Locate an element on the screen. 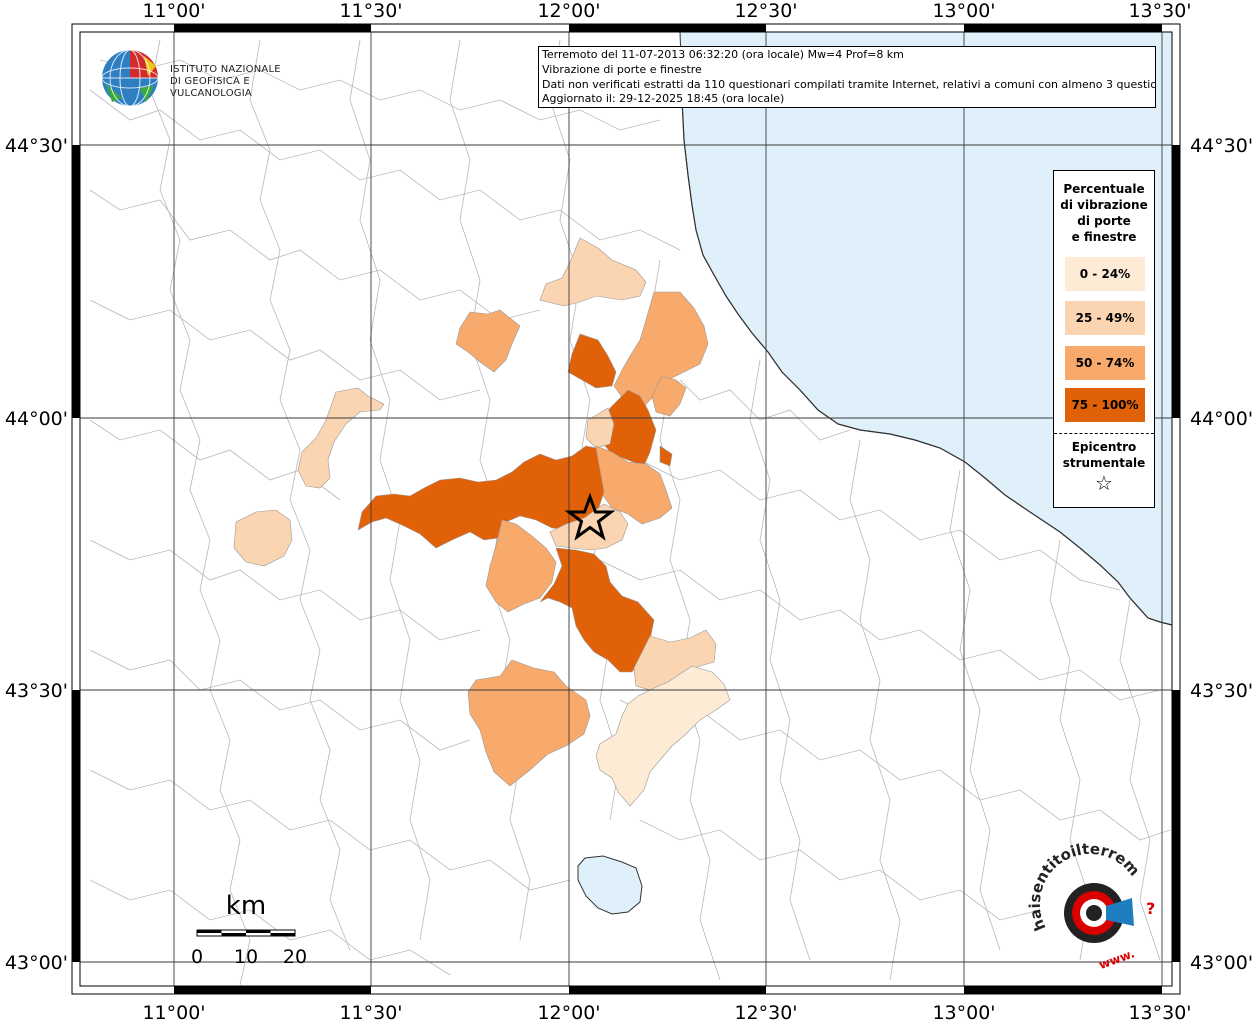 This screenshot has width=1256, height=1024. legend-title-line: Percentuale is located at coordinates (1104, 189).